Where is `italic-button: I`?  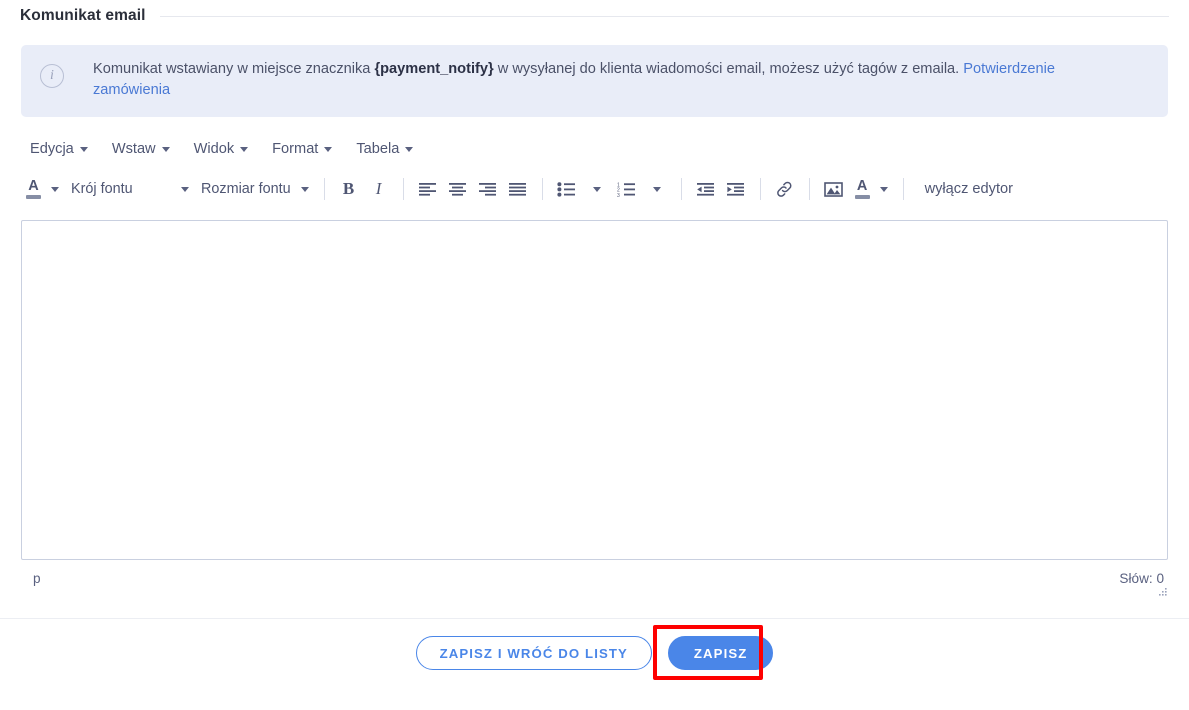 italic-button: I is located at coordinates (379, 189).